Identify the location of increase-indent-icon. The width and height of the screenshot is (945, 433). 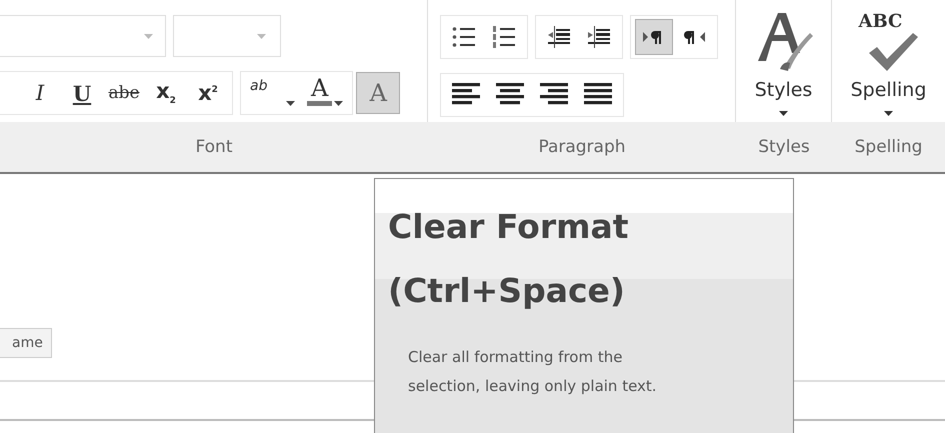
(599, 37).